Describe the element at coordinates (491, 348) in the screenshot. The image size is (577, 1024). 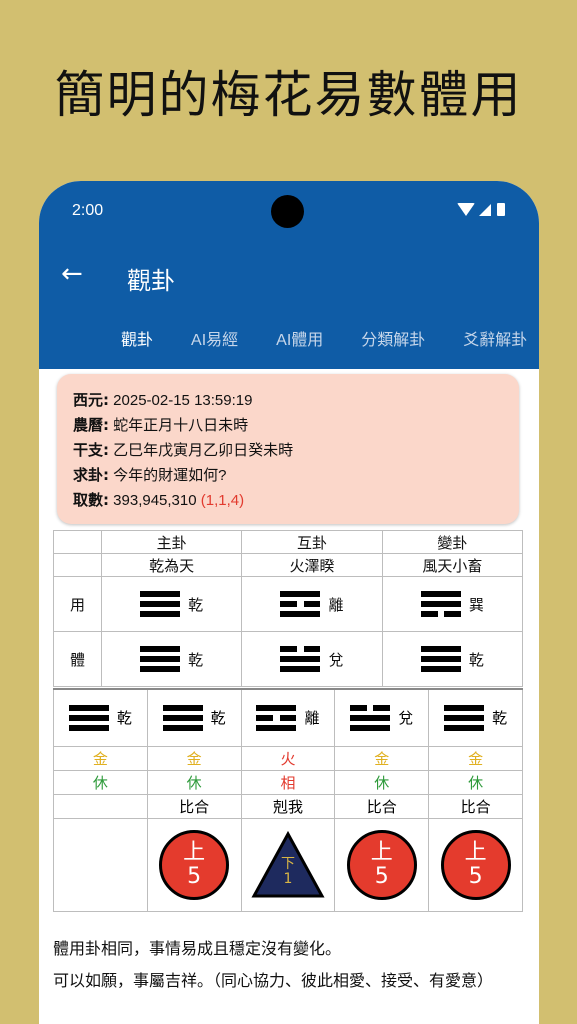
I see `tab-yaoci: 爻辭解卦` at that location.